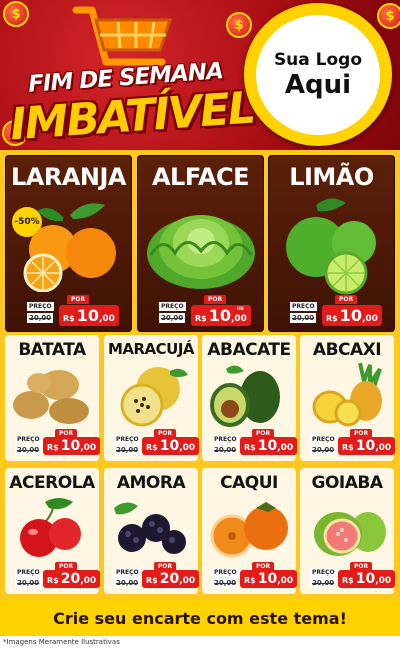 This screenshot has height=650, width=400. I want to click on product-name: LIMÃO, so click(331, 177).